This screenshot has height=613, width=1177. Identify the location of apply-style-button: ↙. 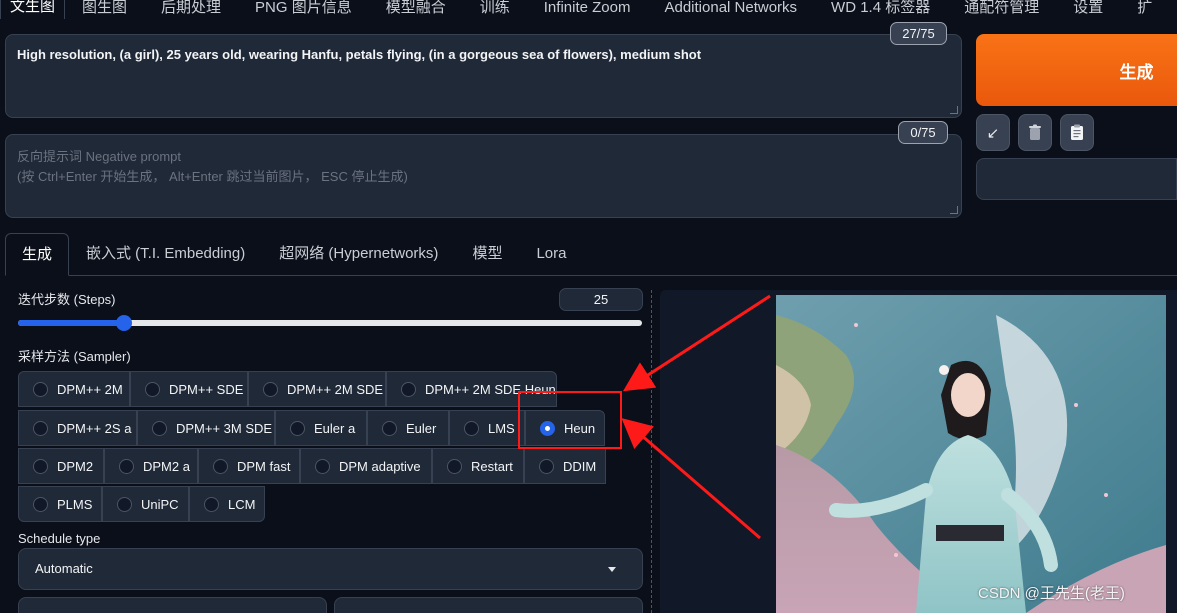
(993, 132).